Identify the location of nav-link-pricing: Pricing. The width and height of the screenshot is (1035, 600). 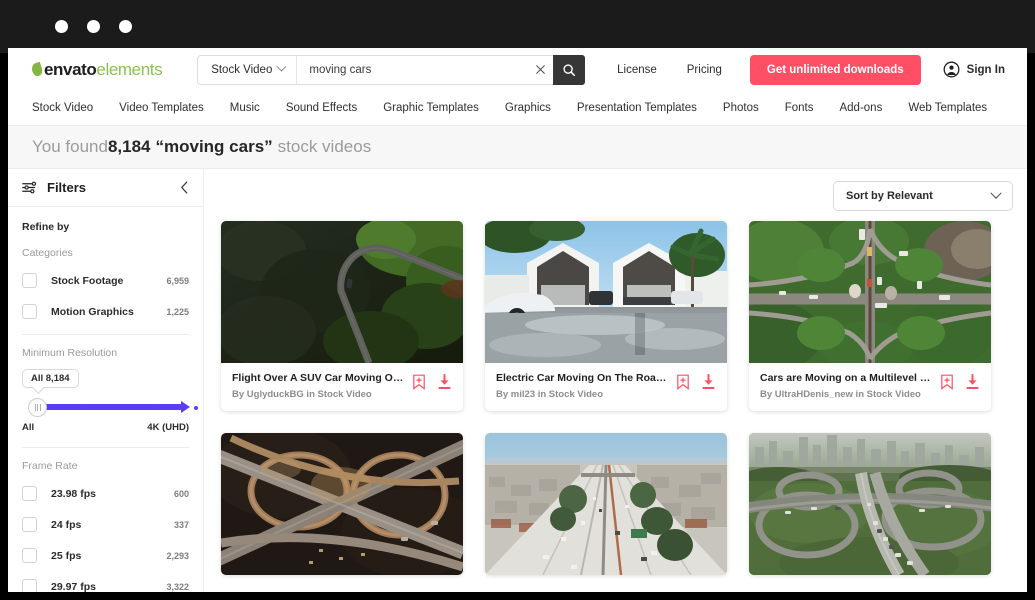
(704, 70).